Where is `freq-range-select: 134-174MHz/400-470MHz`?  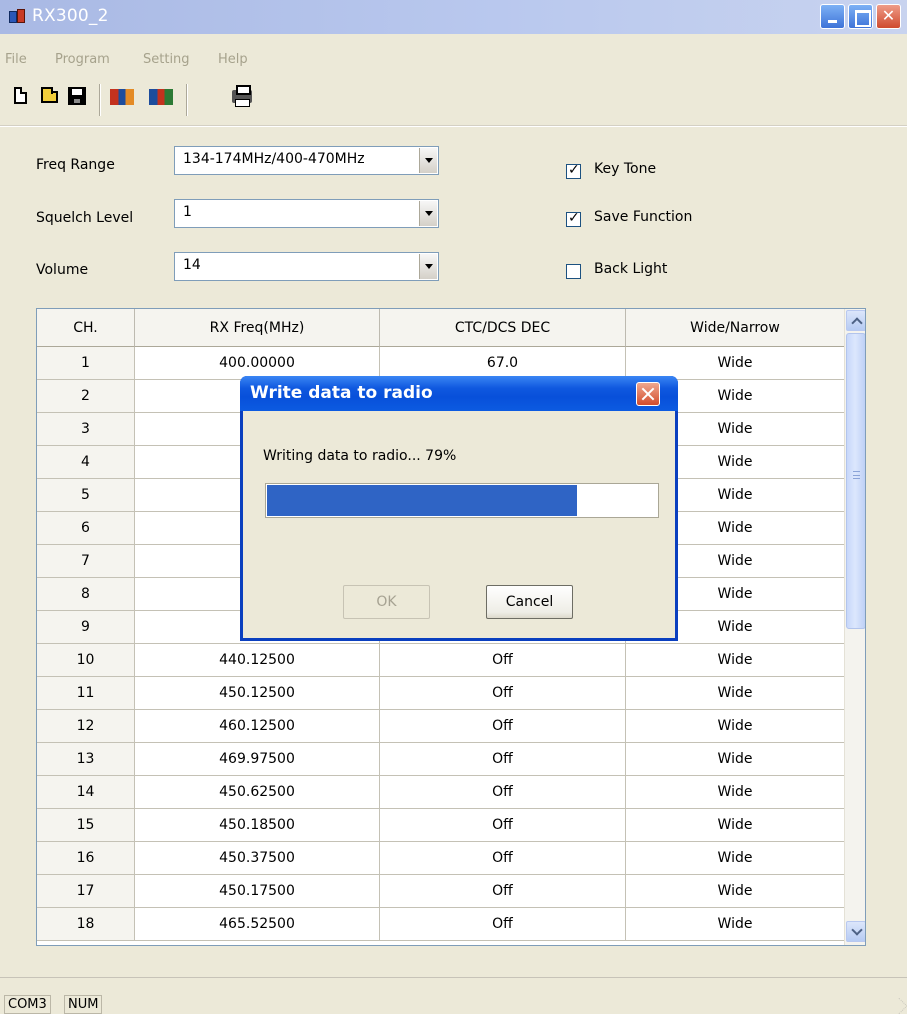
freq-range-select: 134-174MHz/400-470MHz is located at coordinates (306, 160).